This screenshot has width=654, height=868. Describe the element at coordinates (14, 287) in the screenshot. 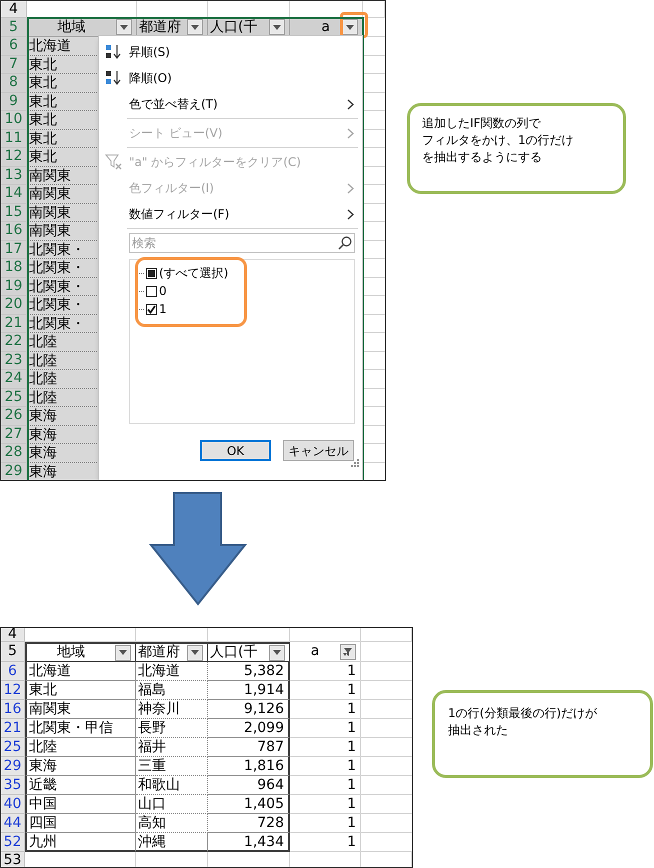

I see `row-number: 19` at that location.